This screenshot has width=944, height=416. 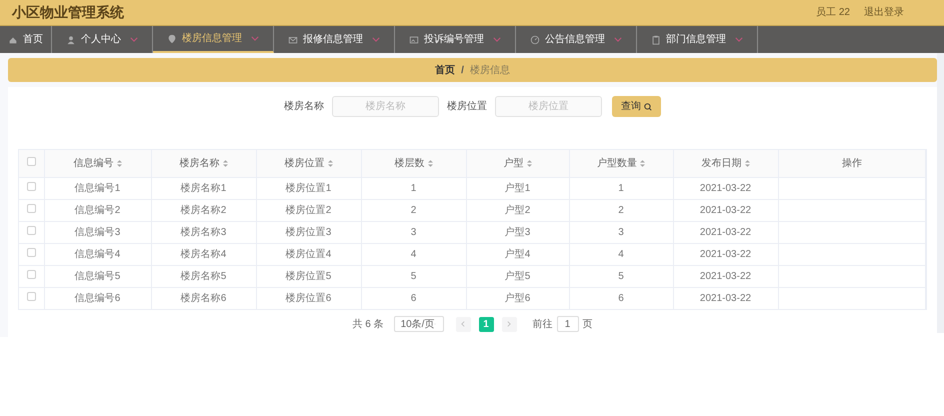 What do you see at coordinates (68, 12) in the screenshot?
I see `app-title: 小区物业管理系统` at bounding box center [68, 12].